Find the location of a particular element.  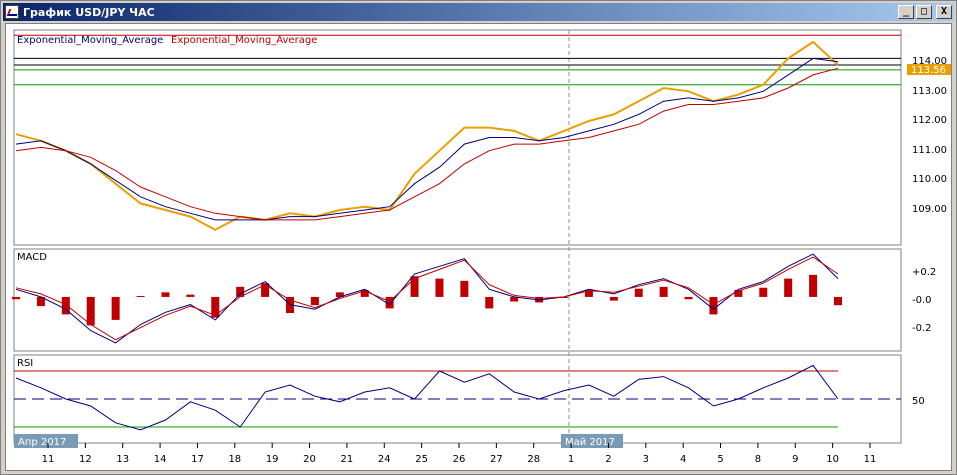

day-label: 19 is located at coordinates (272, 459).